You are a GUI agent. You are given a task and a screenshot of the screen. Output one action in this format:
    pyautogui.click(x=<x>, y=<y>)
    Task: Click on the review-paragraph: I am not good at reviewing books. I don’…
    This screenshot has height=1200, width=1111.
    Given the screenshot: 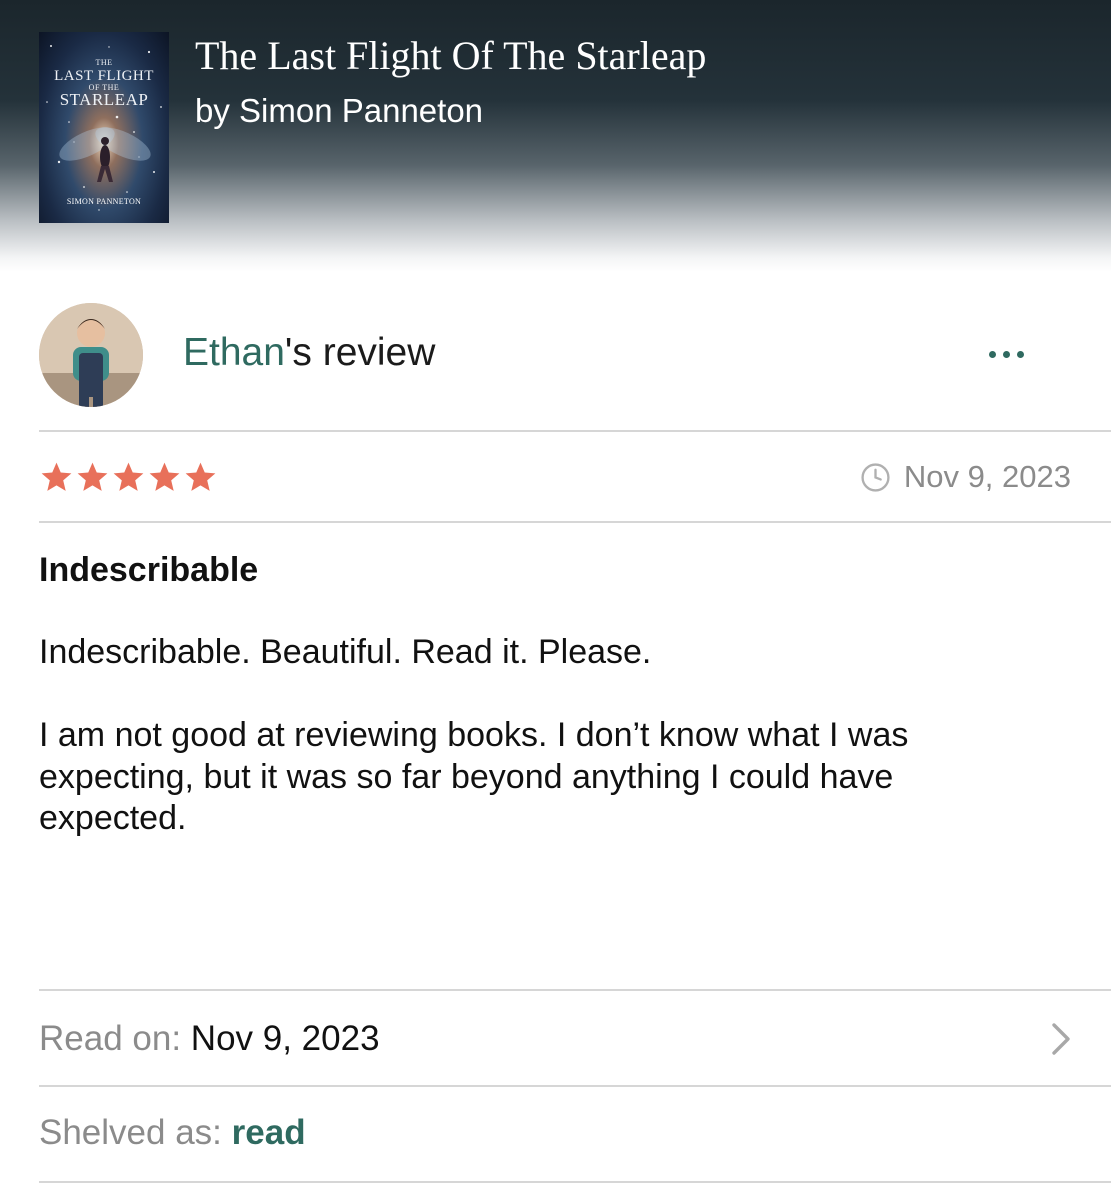 What is the action you would take?
    pyautogui.click(x=474, y=776)
    